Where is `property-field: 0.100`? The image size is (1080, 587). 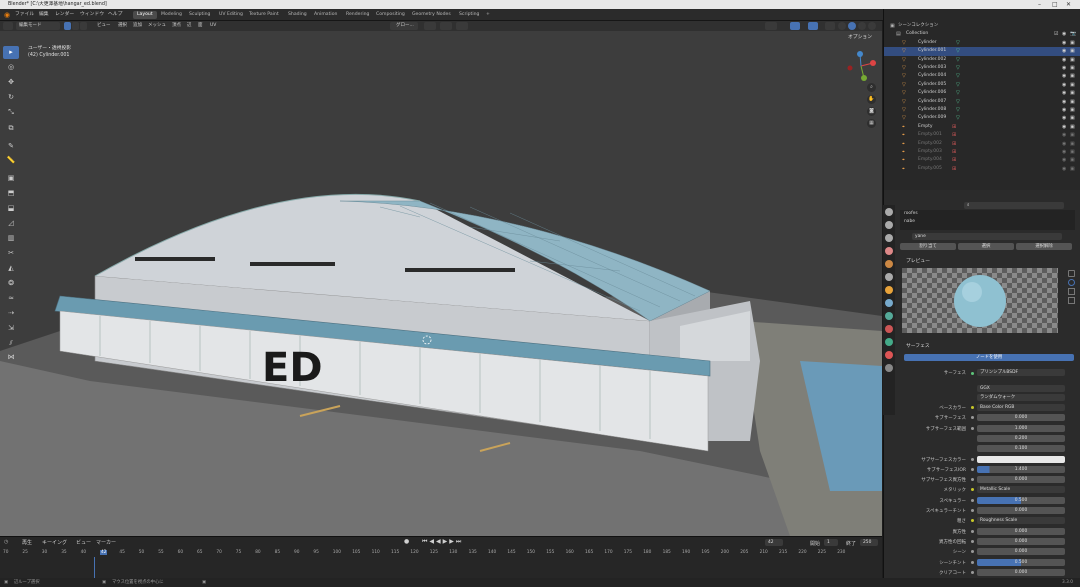 property-field: 0.100 is located at coordinates (1021, 449).